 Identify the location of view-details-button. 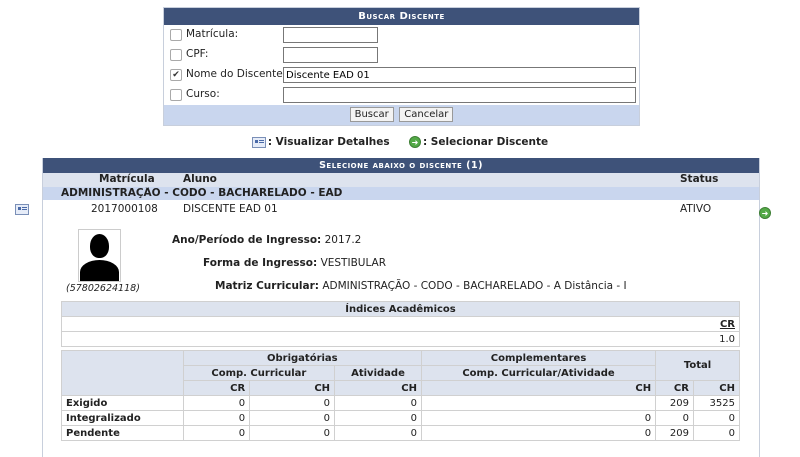
(23, 209).